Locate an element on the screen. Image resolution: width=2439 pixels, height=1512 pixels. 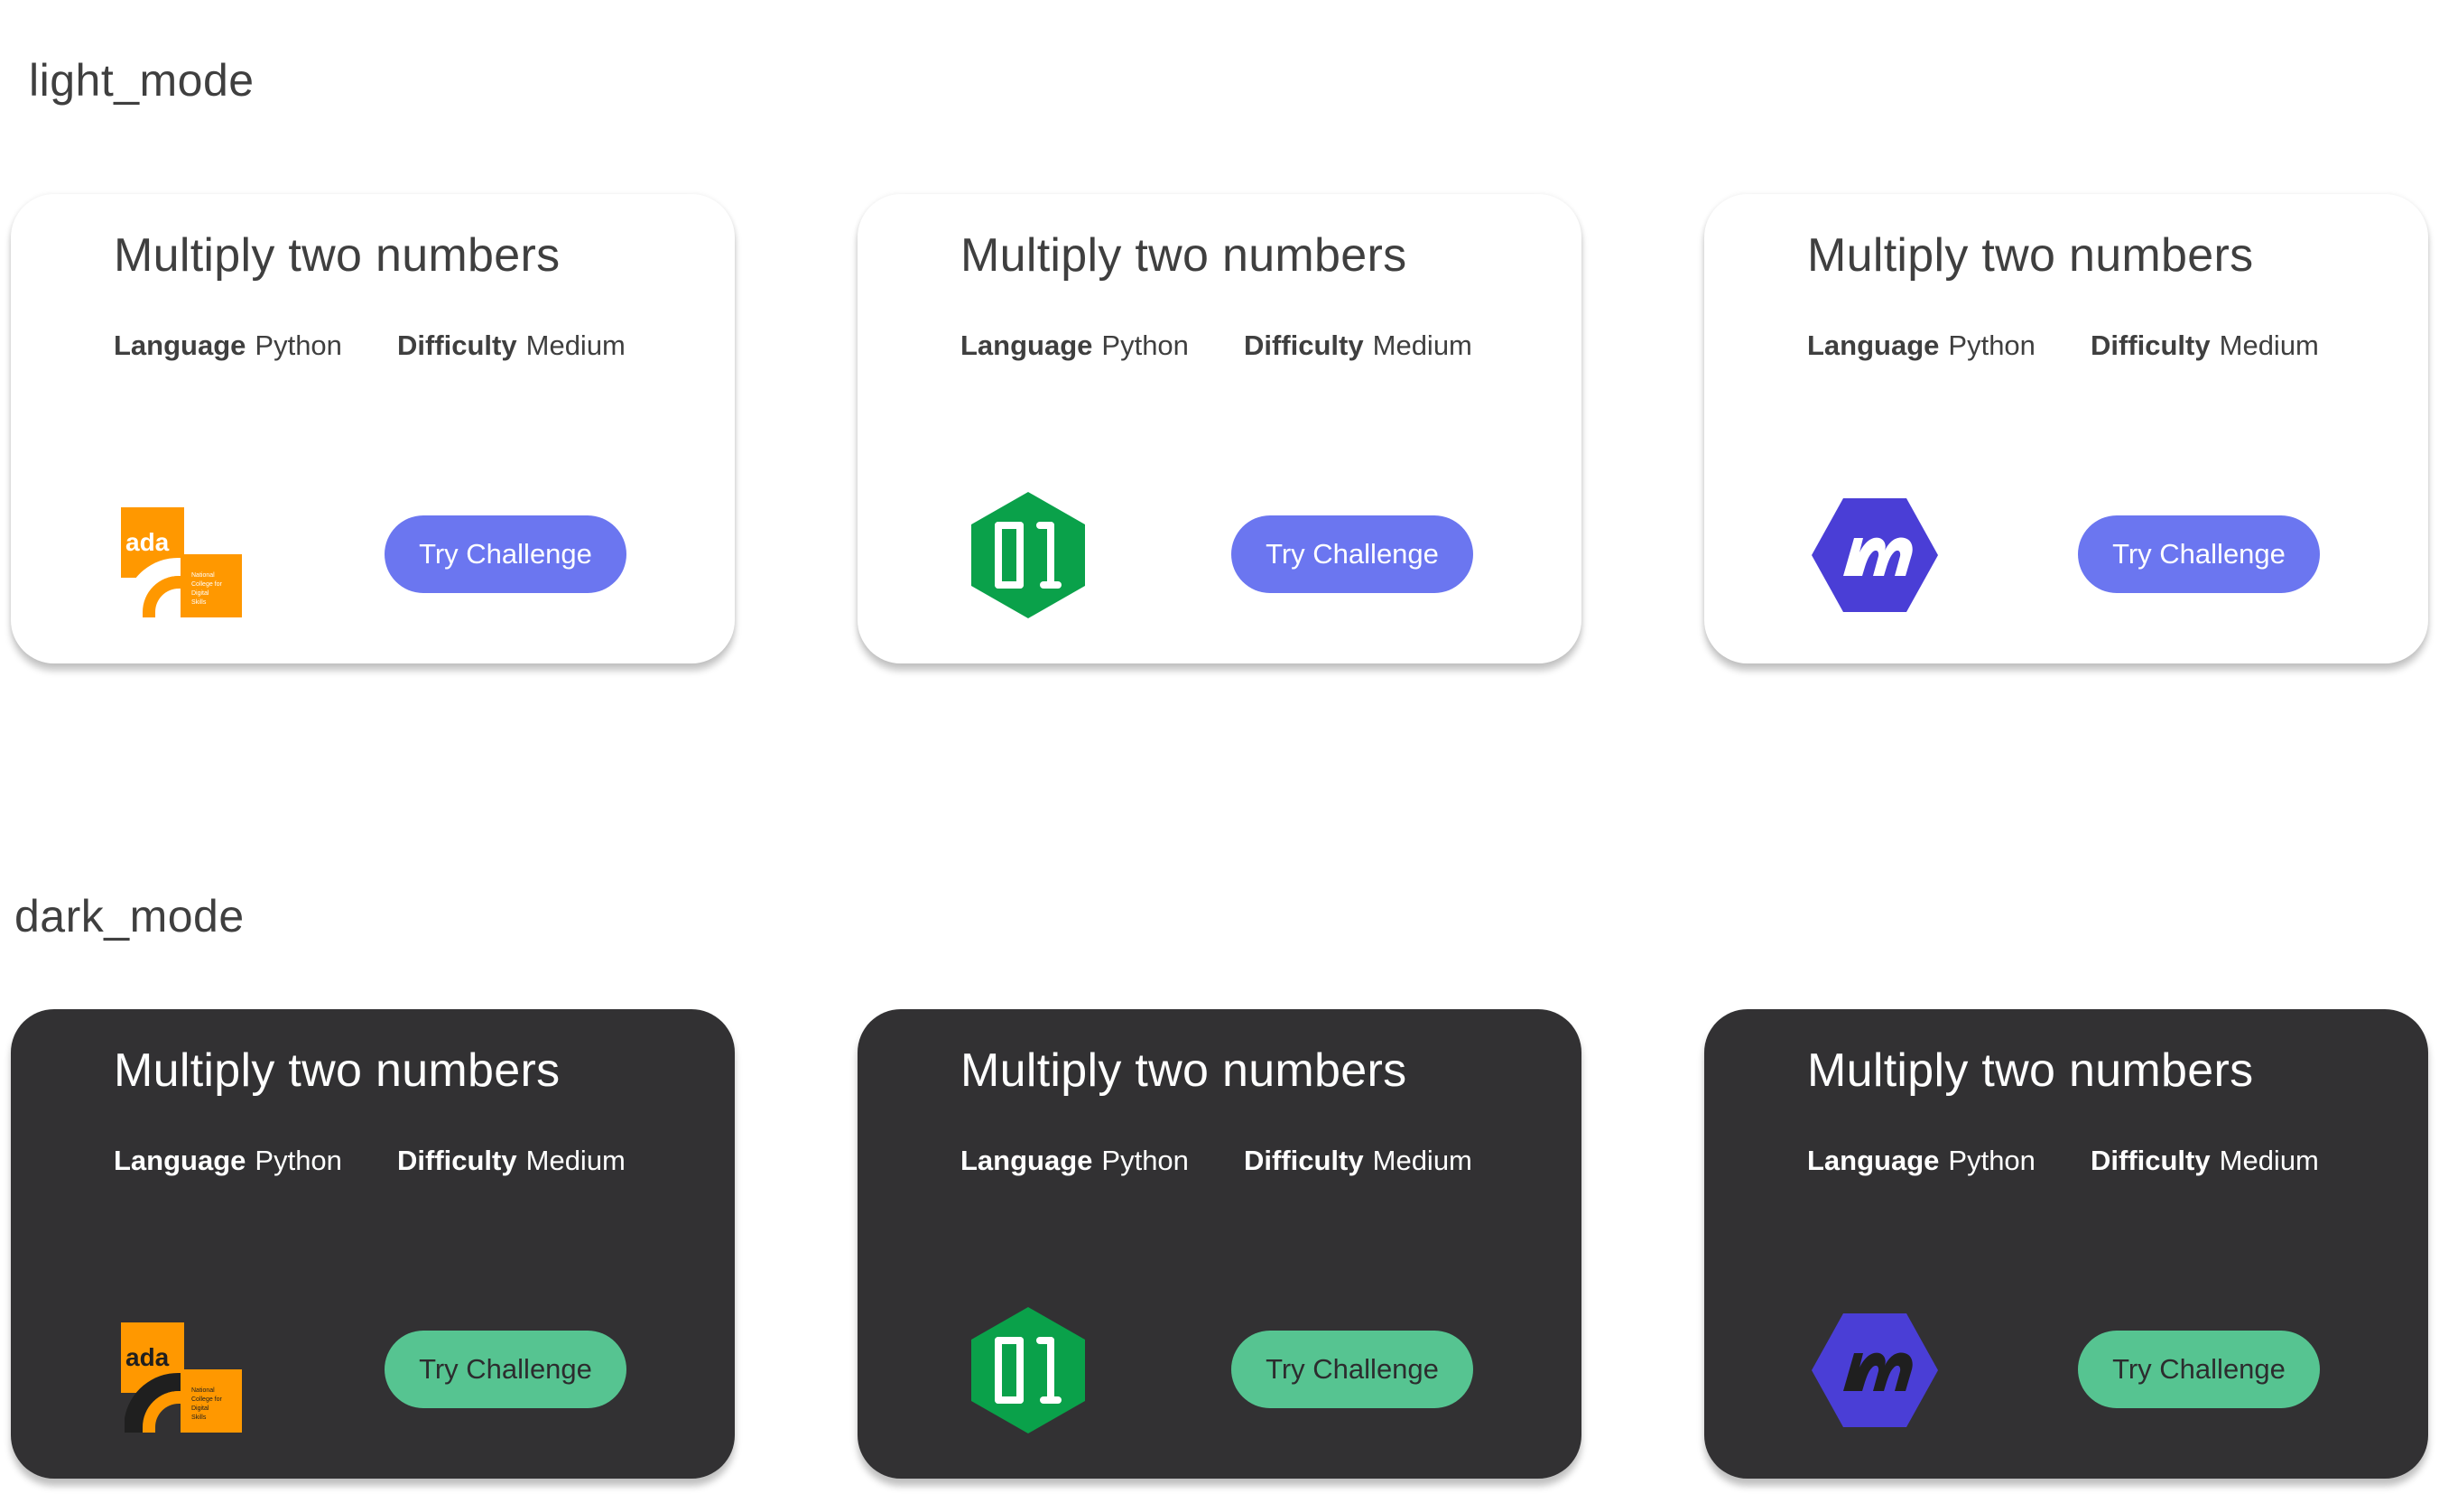
dark-mode-heading: dark_mode is located at coordinates (130, 916).